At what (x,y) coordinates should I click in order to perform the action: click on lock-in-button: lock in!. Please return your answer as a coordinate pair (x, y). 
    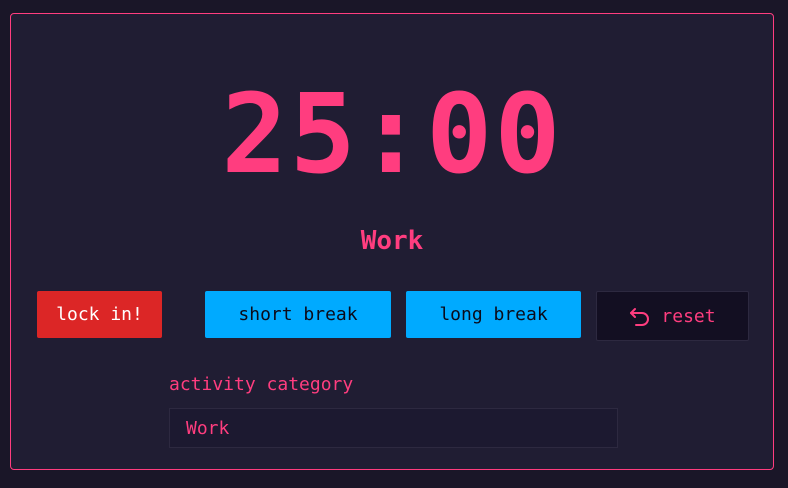
    Looking at the image, I should click on (99, 314).